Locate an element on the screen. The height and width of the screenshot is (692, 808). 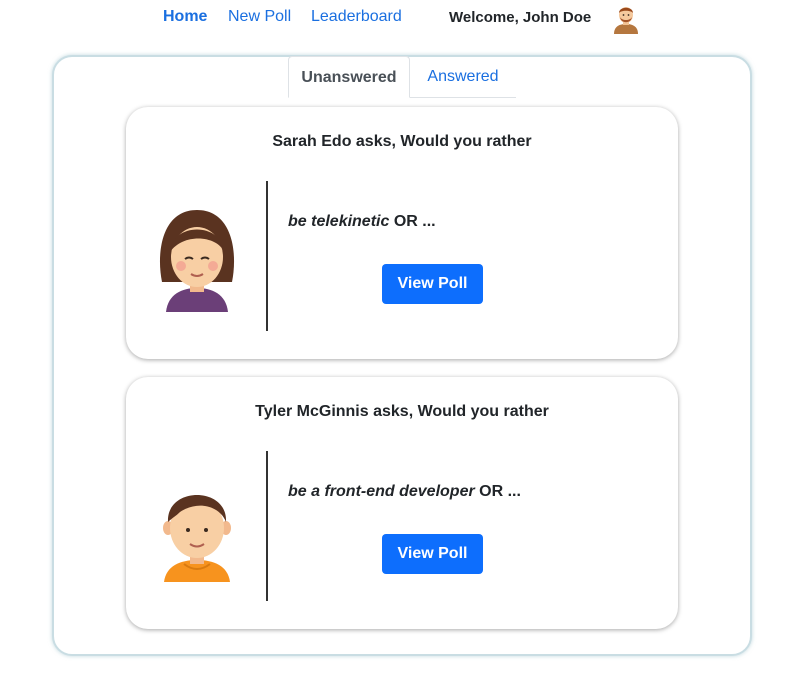
option-text: be a front-end developer is located at coordinates (381, 491).